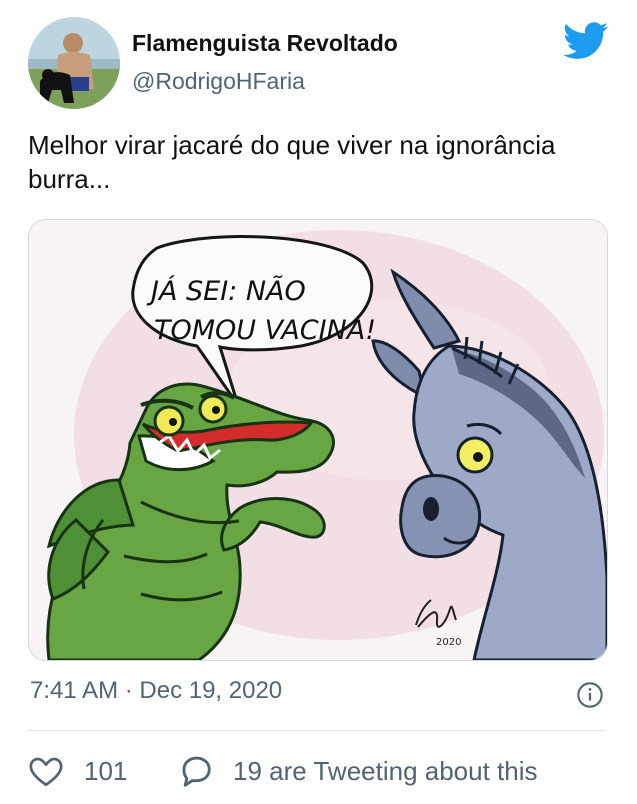  I want to click on twitter-logo-icon, so click(586, 41).